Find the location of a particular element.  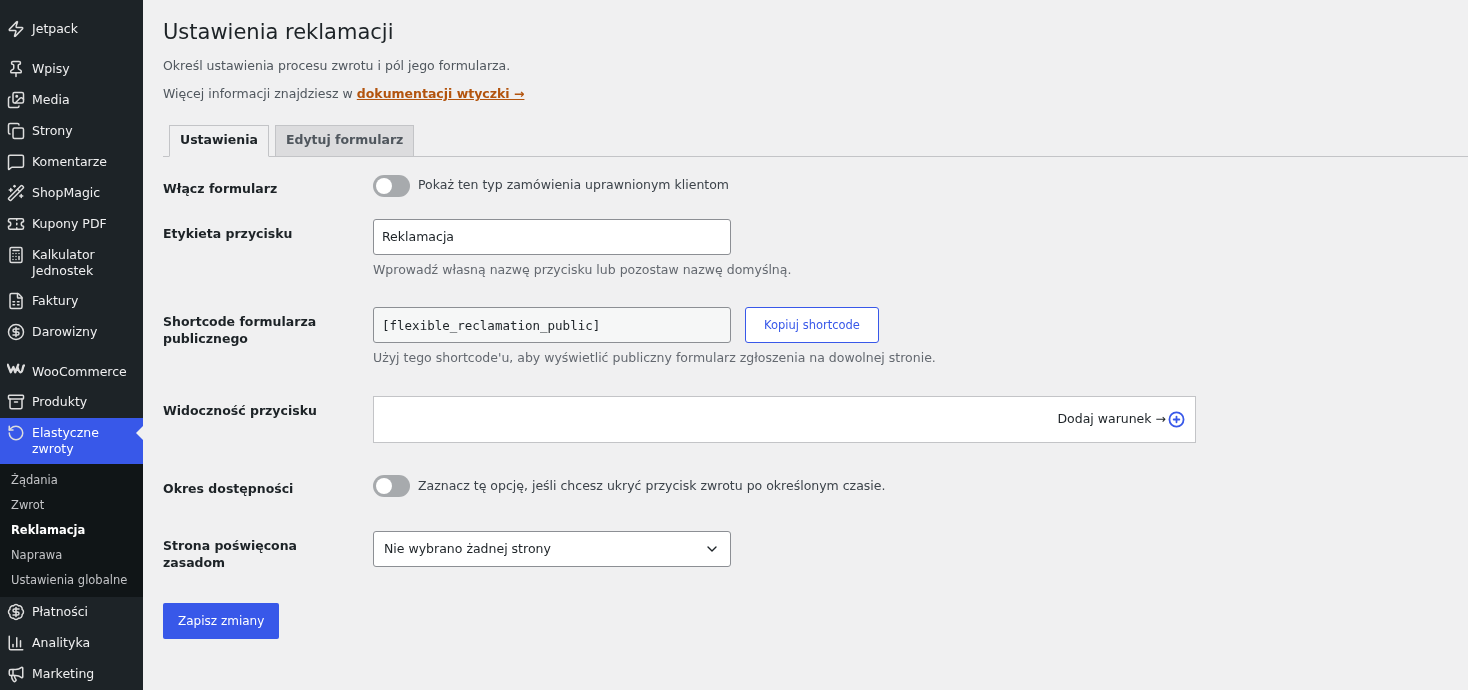

field-label: Okres dostępności is located at coordinates (229, 488).